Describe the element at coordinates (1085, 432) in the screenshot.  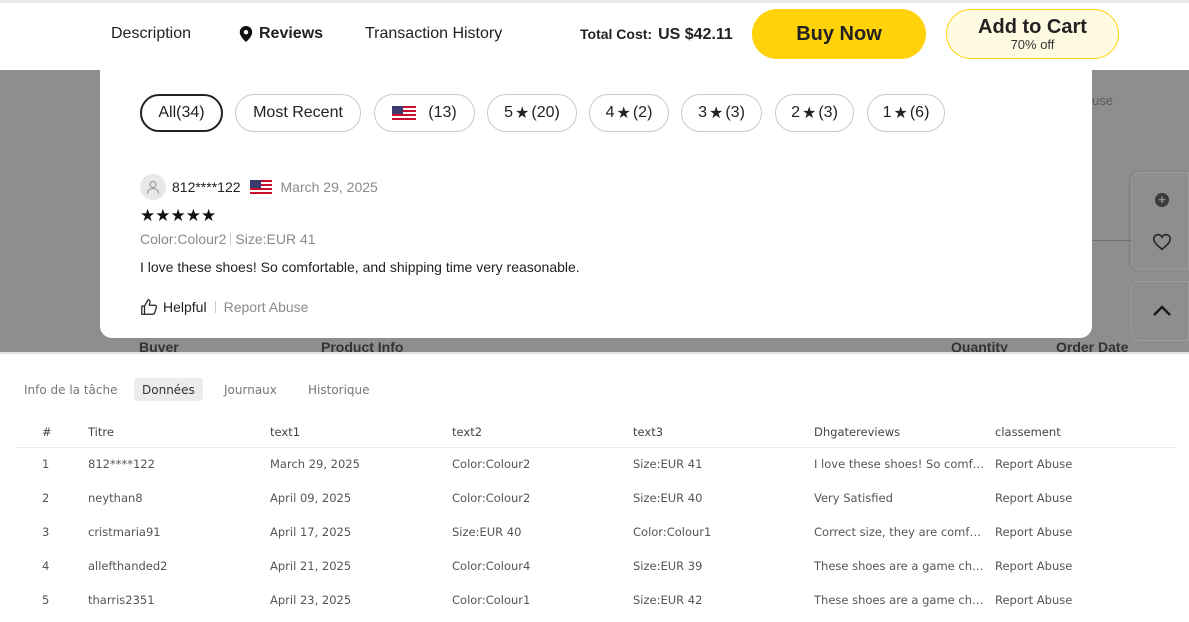
I see `column-header-classement: classement` at that location.